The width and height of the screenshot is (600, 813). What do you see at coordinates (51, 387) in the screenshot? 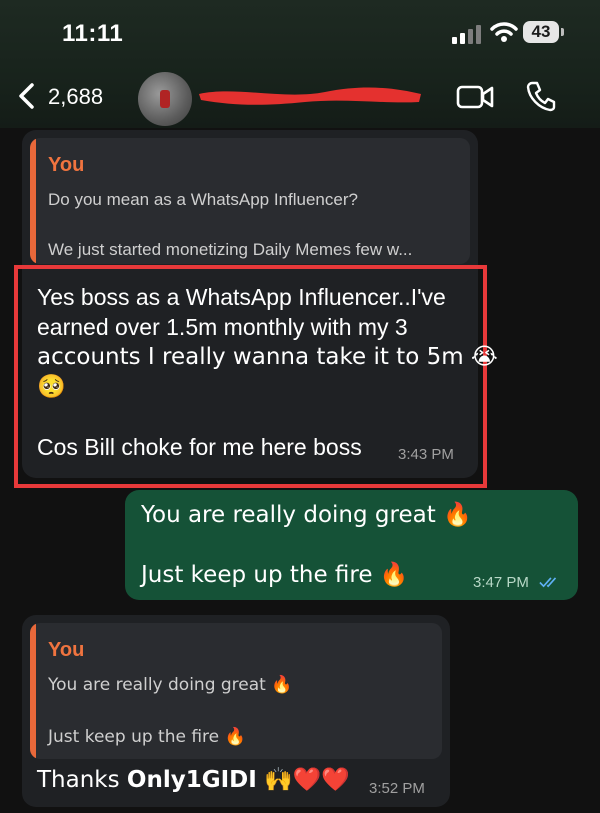
I see `message-line: 🥺` at bounding box center [51, 387].